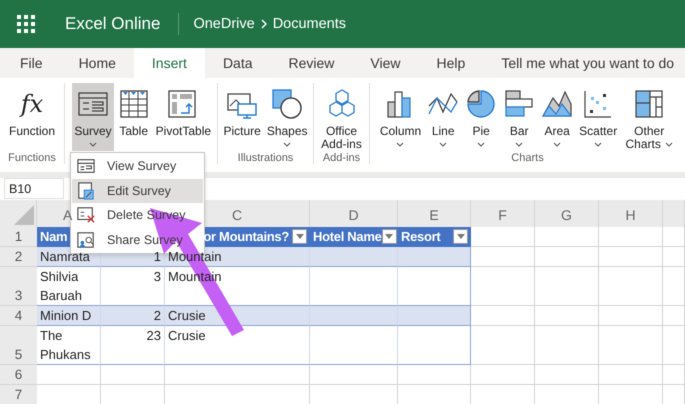 Image resolution: width=685 pixels, height=404 pixels. Describe the element at coordinates (18, 345) in the screenshot. I see `row-header: 5` at that location.